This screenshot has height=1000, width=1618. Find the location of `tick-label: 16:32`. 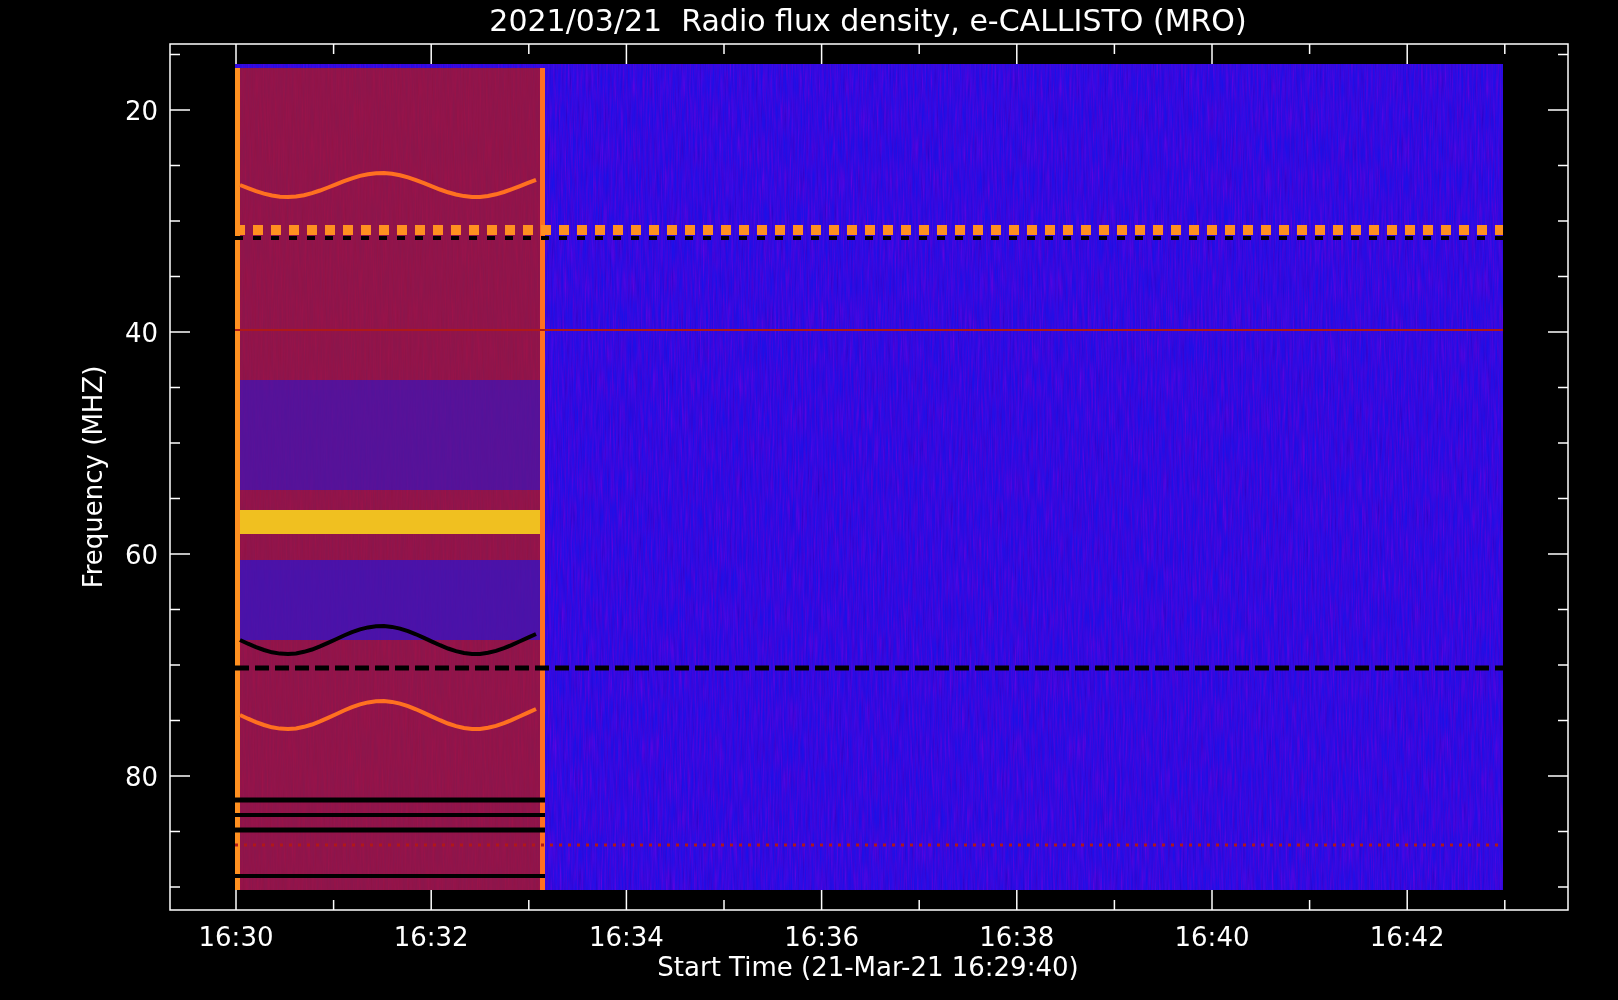

tick-label: 16:32 is located at coordinates (431, 937).